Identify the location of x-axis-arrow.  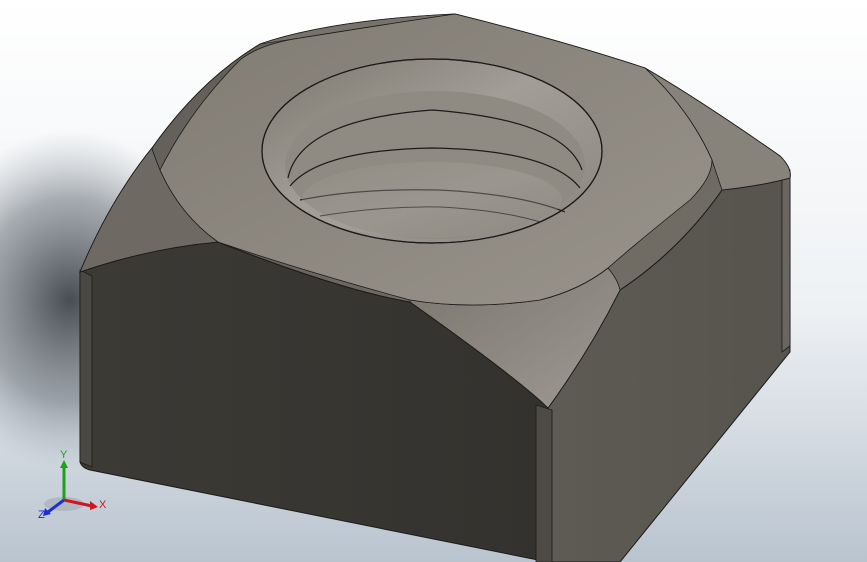
(94, 505).